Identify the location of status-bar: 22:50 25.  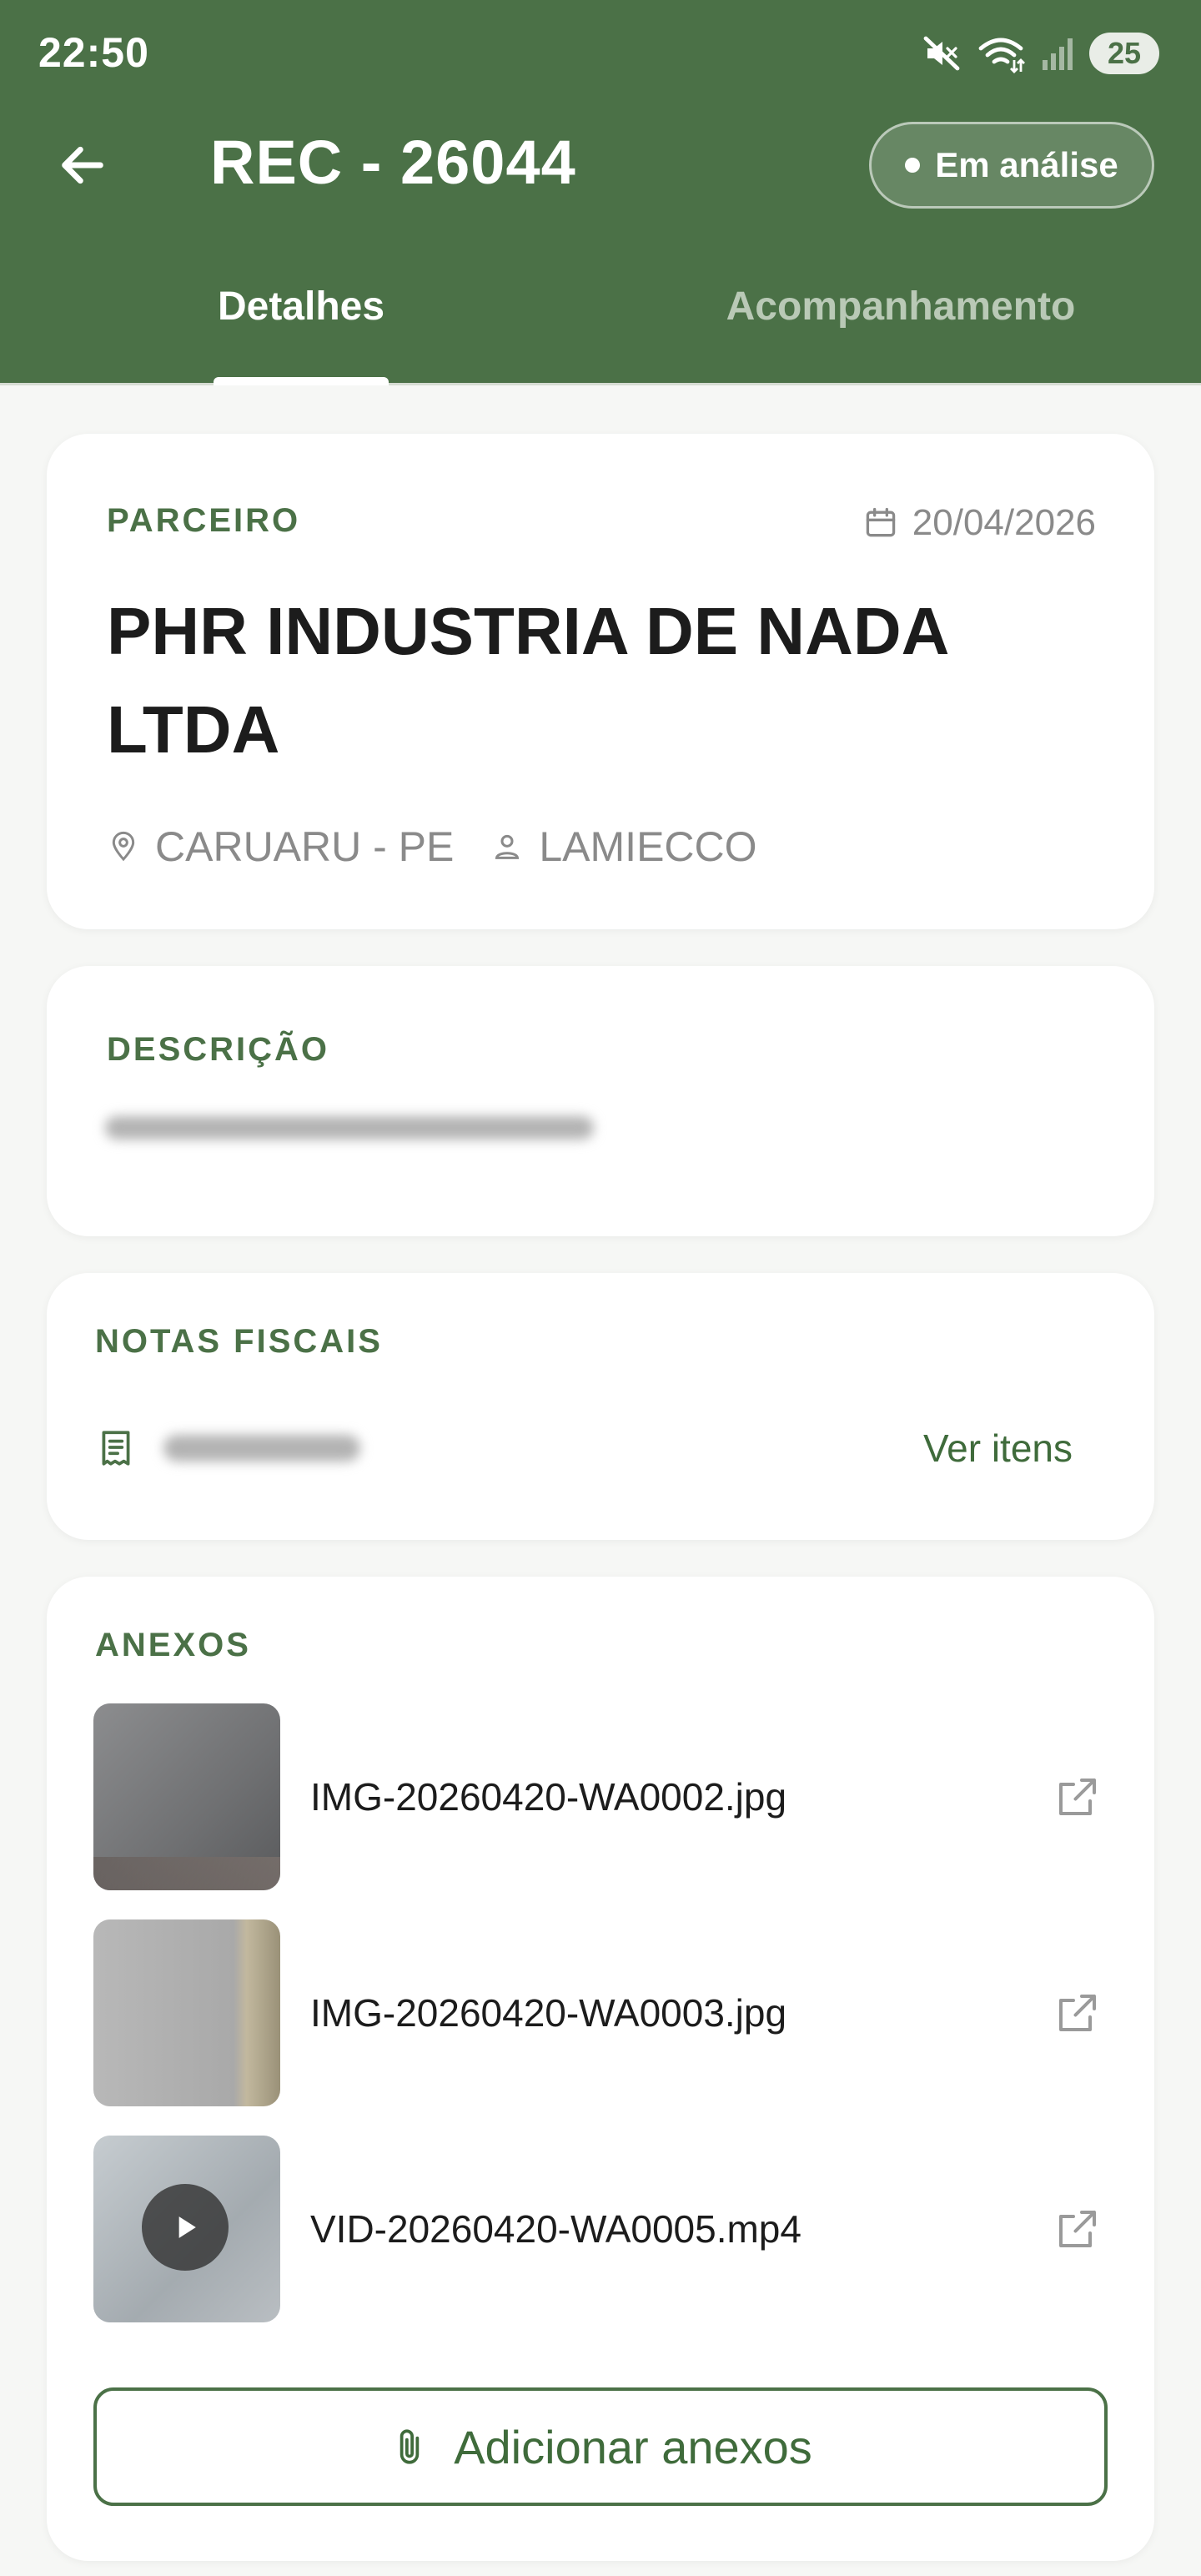
(601, 54).